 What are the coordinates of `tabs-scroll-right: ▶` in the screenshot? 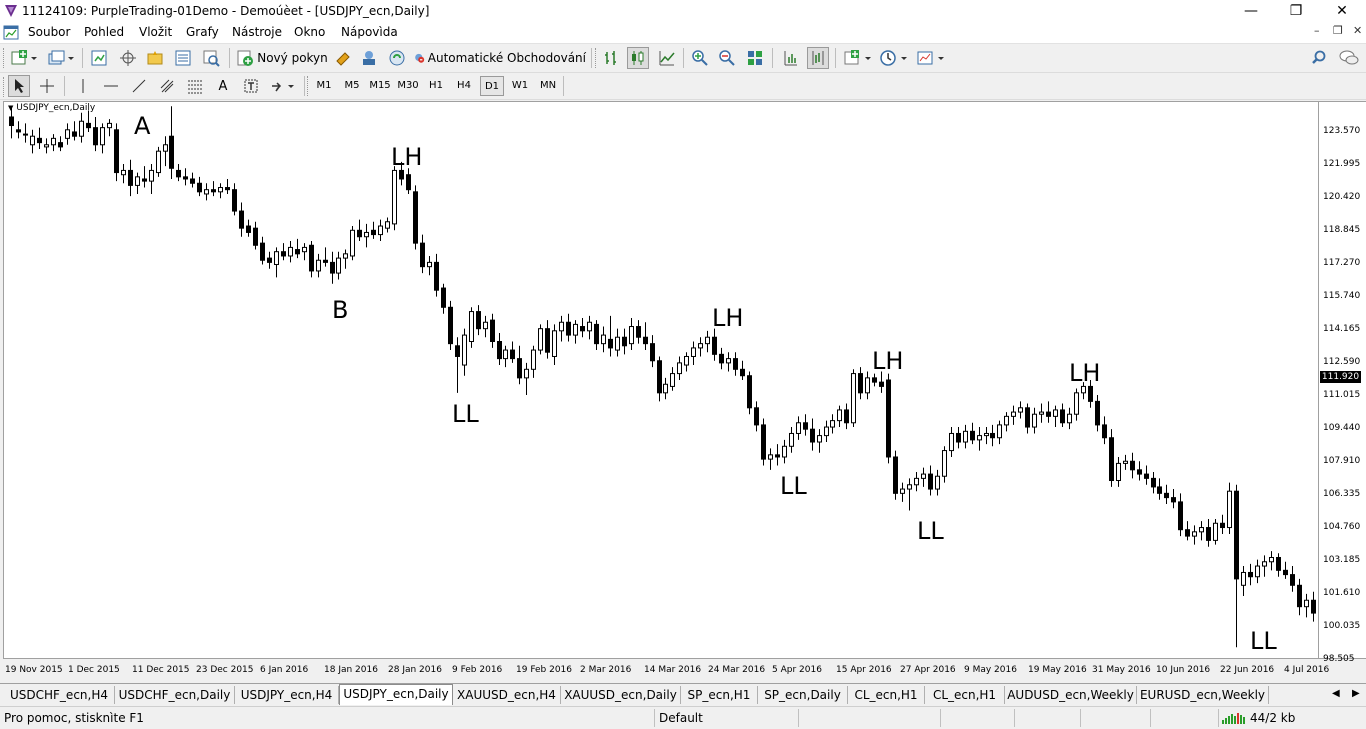 It's located at (1356, 693).